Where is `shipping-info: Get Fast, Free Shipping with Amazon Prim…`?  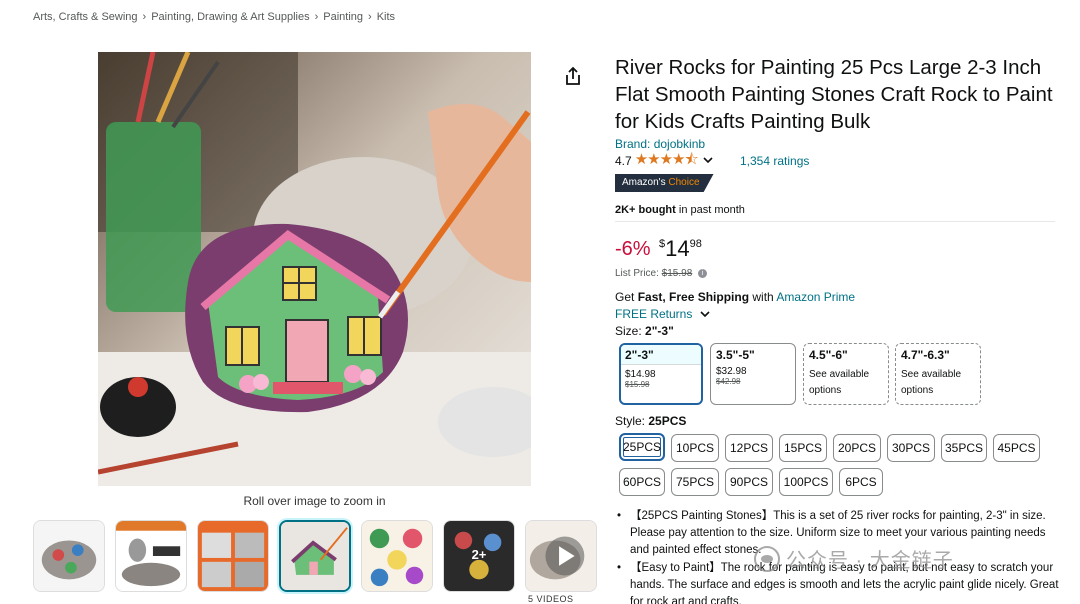 shipping-info: Get Fast, Free Shipping with Amazon Prim… is located at coordinates (735, 297).